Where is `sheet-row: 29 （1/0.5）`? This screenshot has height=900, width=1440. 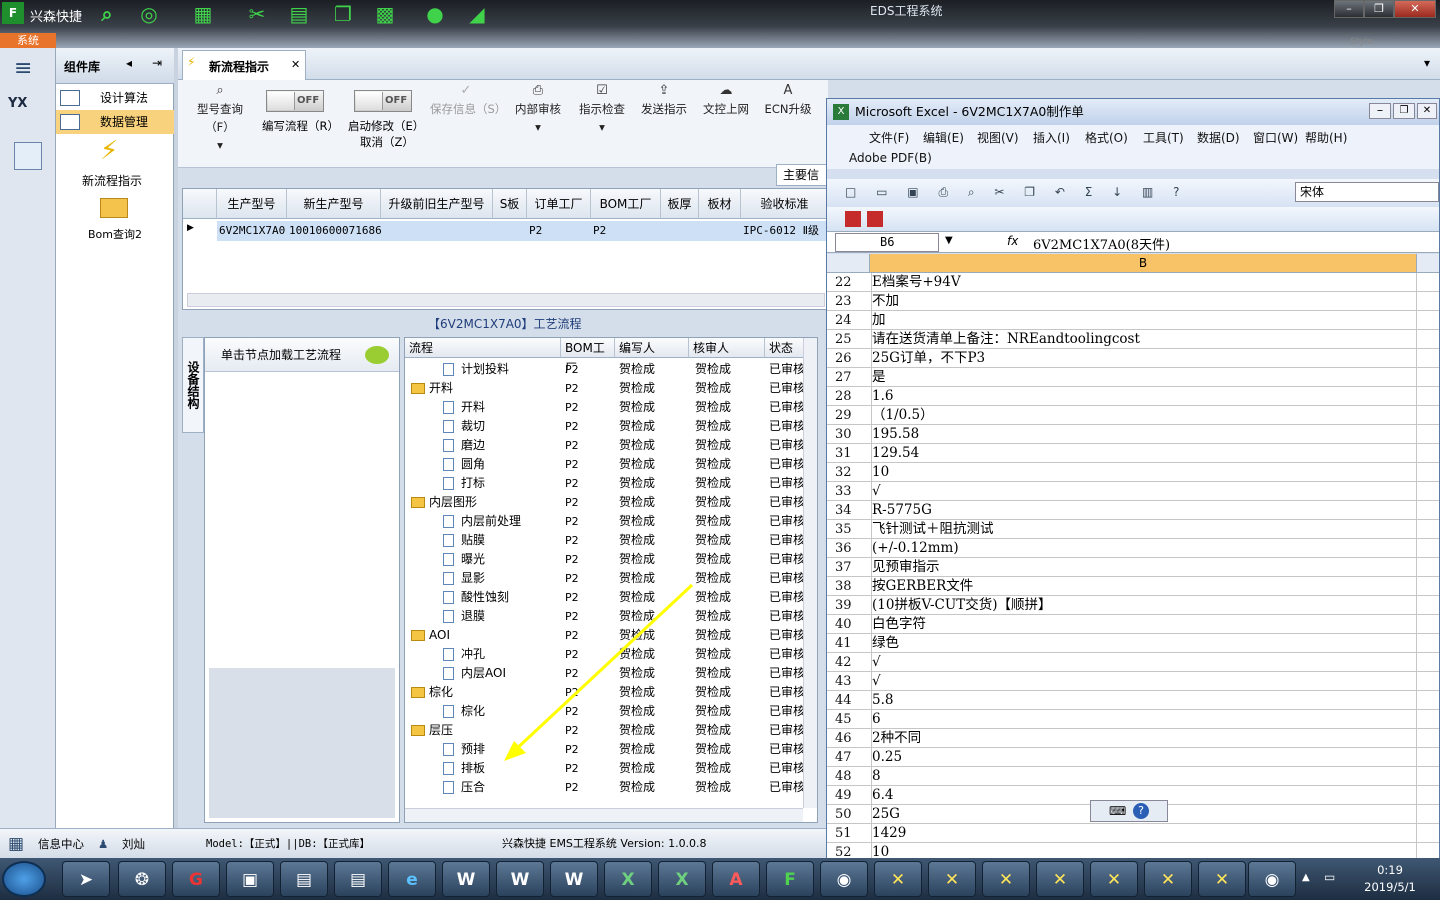 sheet-row: 29 （1/0.5） is located at coordinates (1133, 415).